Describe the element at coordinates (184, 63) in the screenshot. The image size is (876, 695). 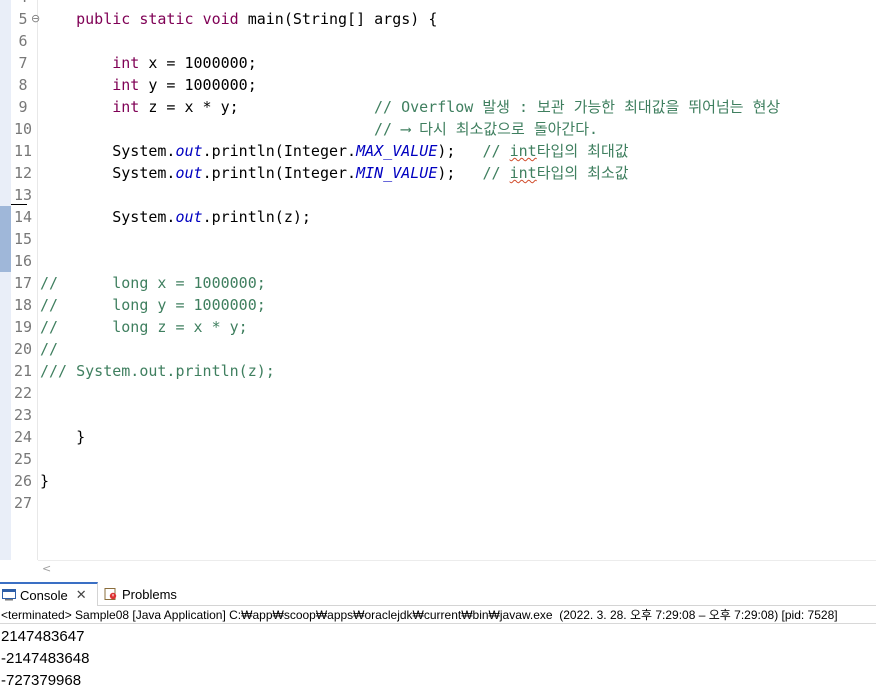
I see `code-text: int x = 1000000;` at that location.